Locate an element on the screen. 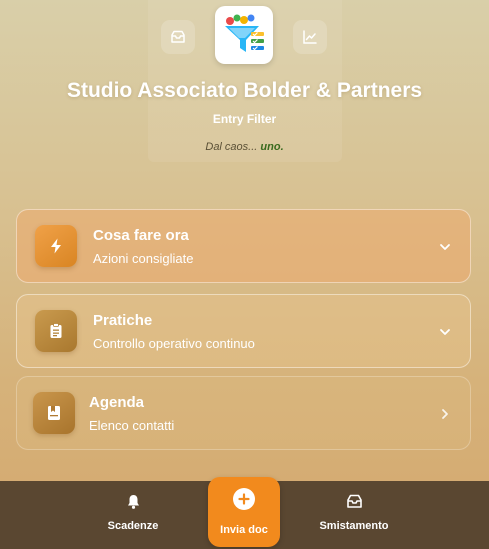  card-subtitle: Elenco contatti is located at coordinates (132, 425).